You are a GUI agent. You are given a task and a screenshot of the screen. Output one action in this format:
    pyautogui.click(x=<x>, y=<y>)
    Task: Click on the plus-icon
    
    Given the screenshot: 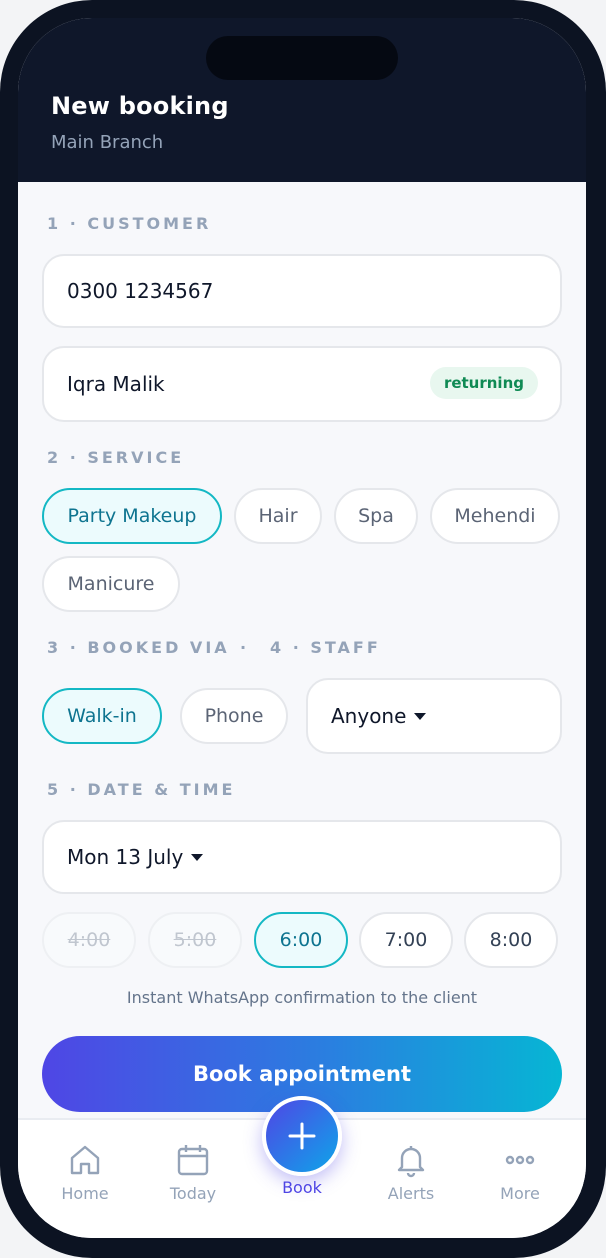 What is the action you would take?
    pyautogui.click(x=302, y=1136)
    